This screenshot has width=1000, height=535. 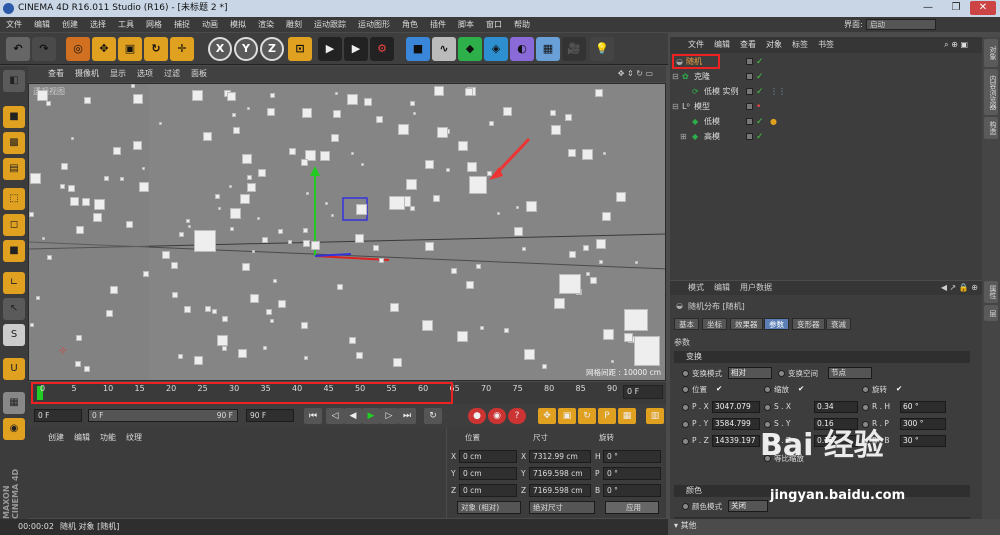 I want to click on coord-pos-z-field: 0 cm, so click(x=488, y=490).